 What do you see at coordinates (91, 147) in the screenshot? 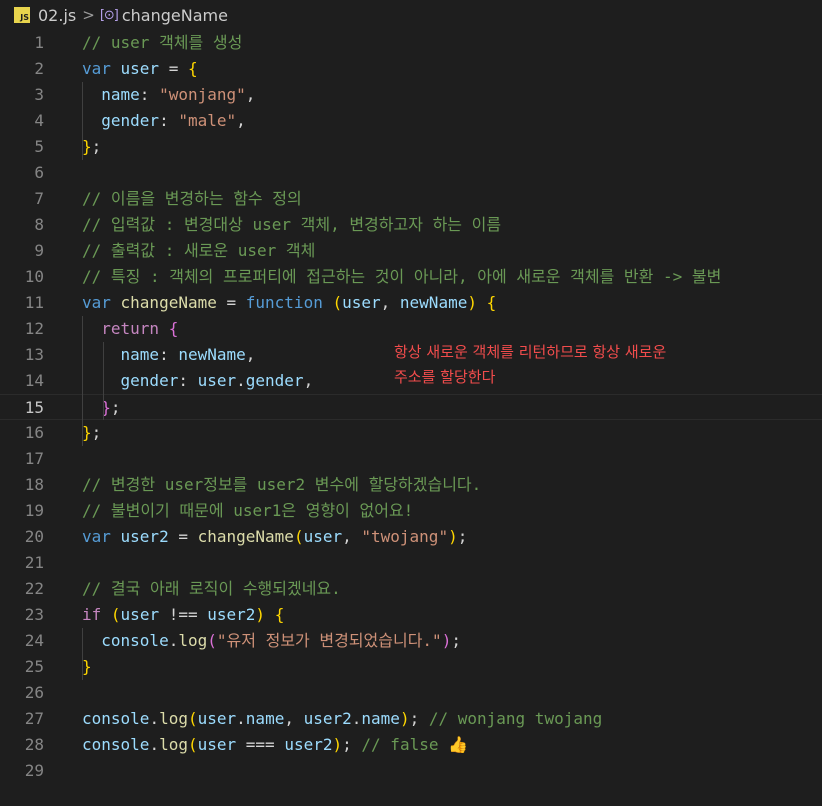
I see `code-text: };` at bounding box center [91, 147].